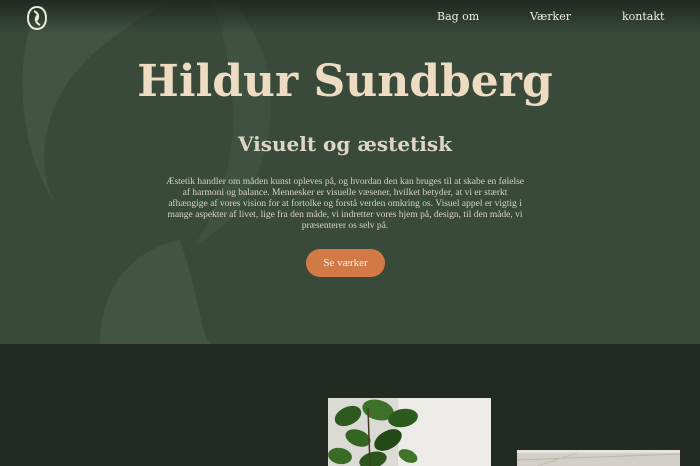 The image size is (700, 466). What do you see at coordinates (350, 17) in the screenshot?
I see `navbar: Bag om Værker kontakt` at bounding box center [350, 17].